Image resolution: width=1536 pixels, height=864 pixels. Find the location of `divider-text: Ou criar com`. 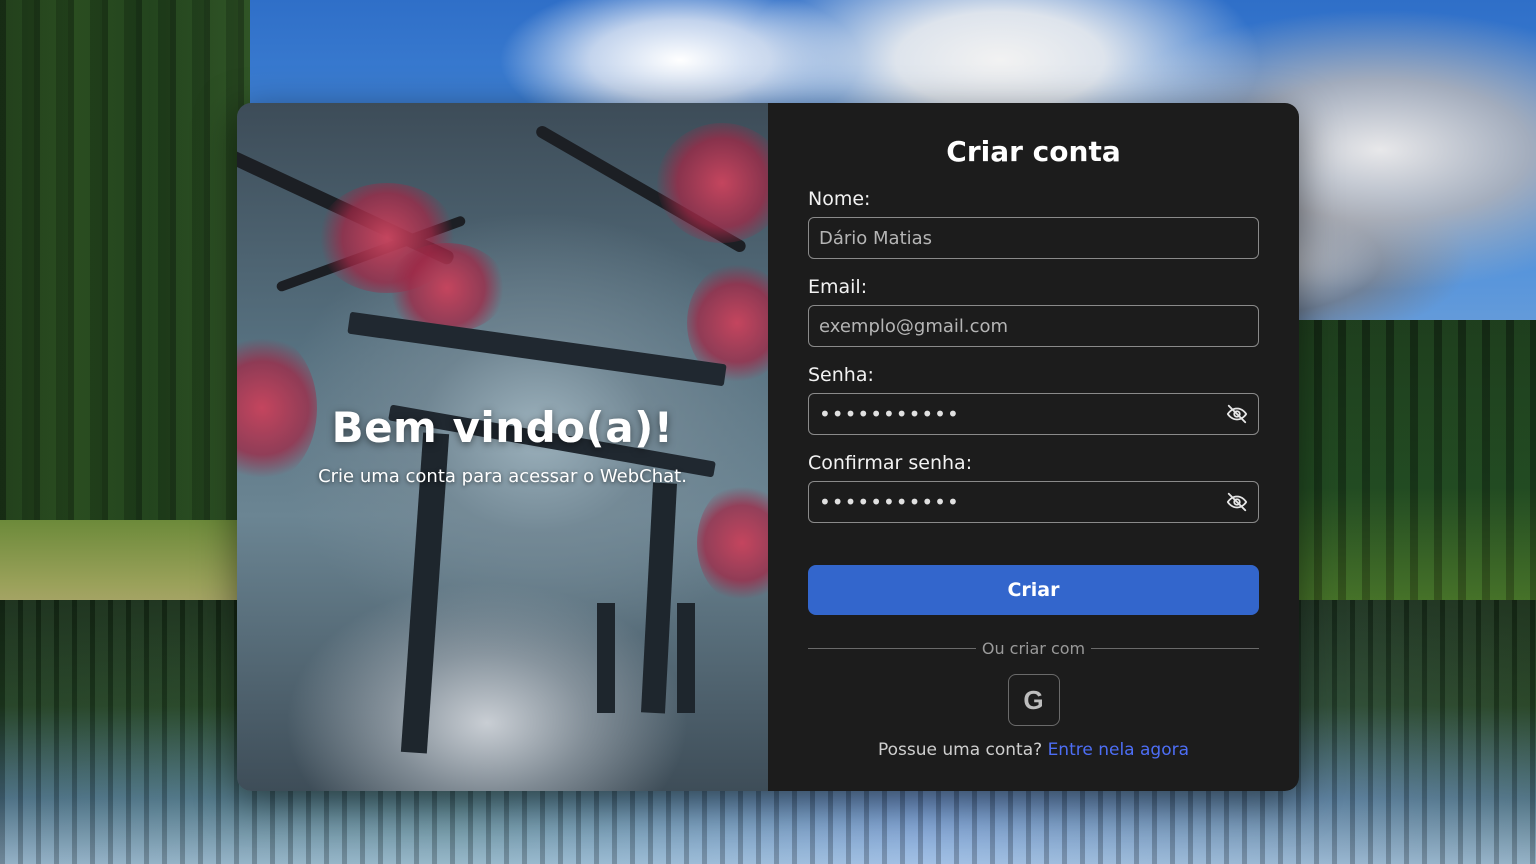

divider-text: Ou criar com is located at coordinates (1033, 648).